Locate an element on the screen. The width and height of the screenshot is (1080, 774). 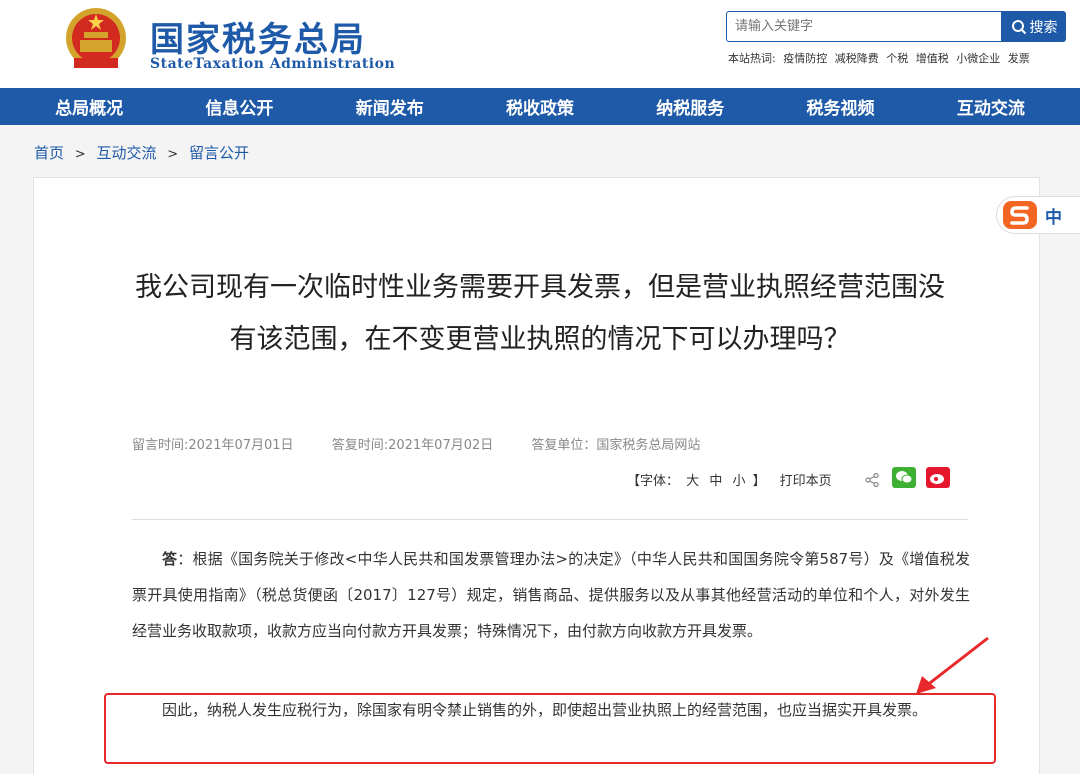
hot-word-link: 增值税 is located at coordinates (932, 58).